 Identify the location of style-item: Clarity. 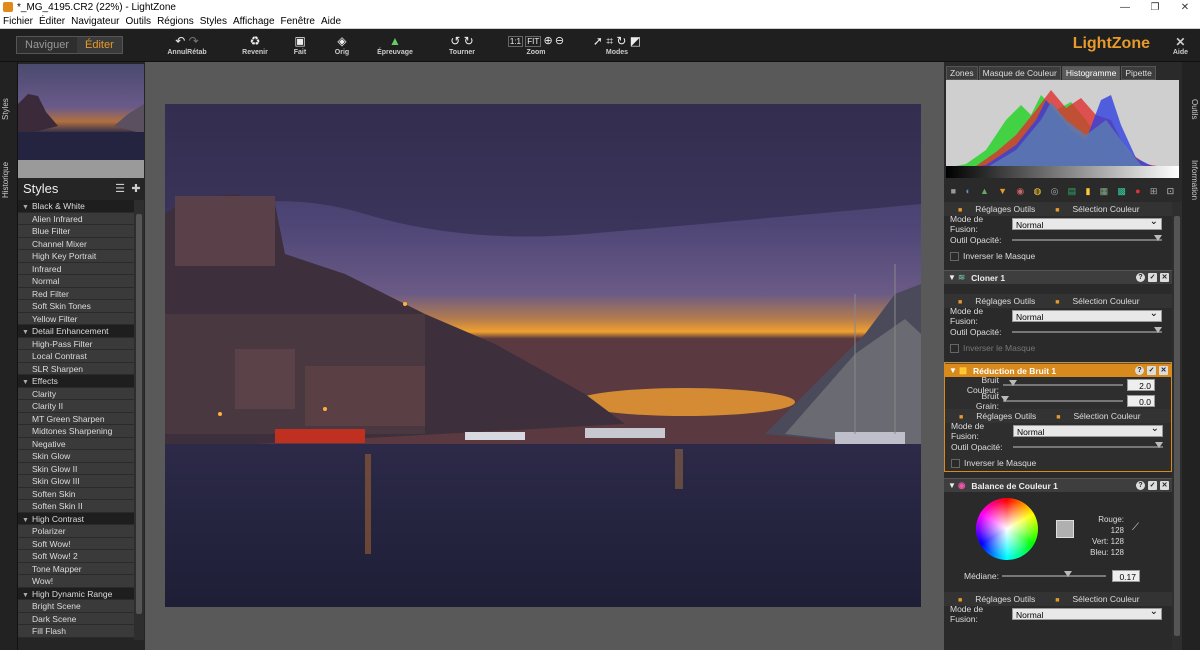
(76, 393).